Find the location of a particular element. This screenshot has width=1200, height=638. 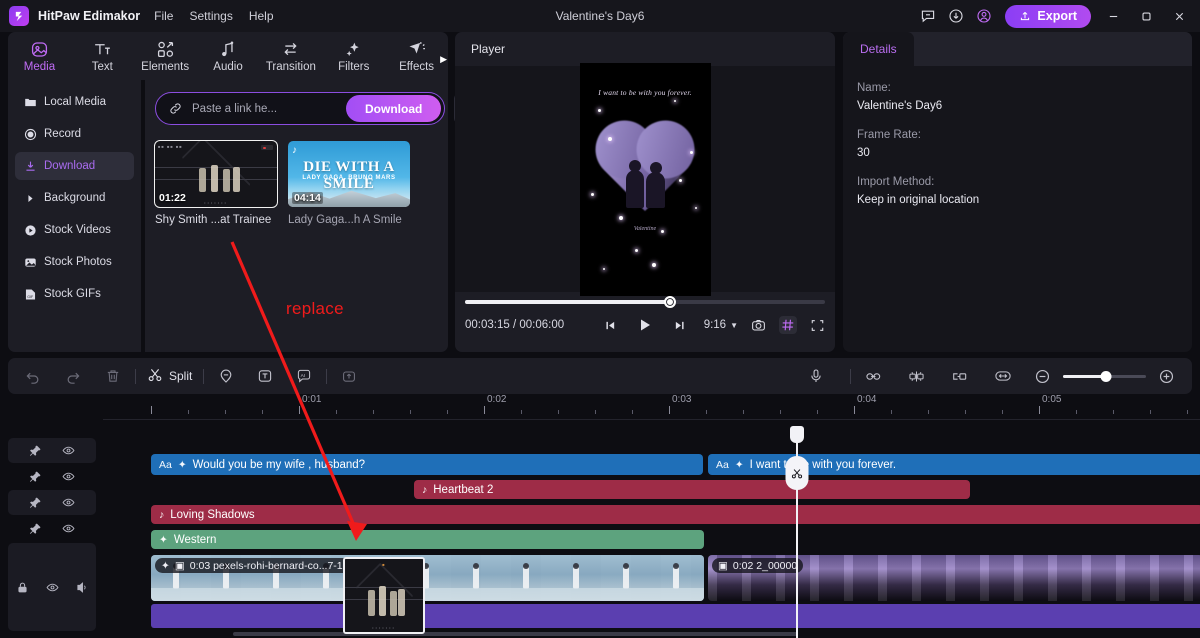

timeline-ruler: 0:01 0:02 0:03 0:04 0:05 is located at coordinates (651, 407).